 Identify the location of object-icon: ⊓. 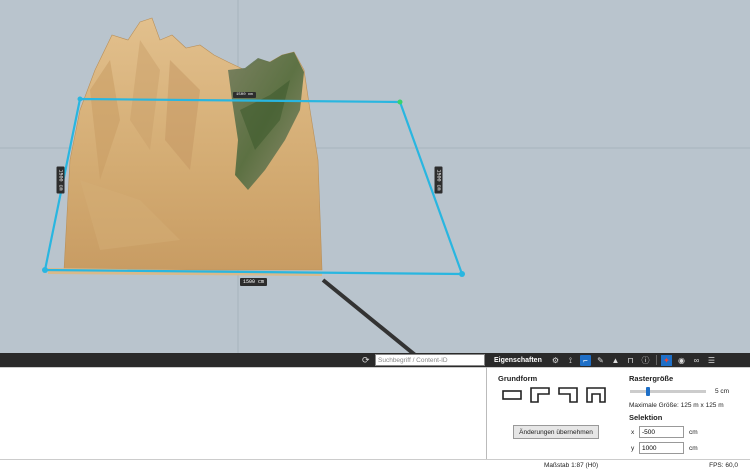
(630, 360).